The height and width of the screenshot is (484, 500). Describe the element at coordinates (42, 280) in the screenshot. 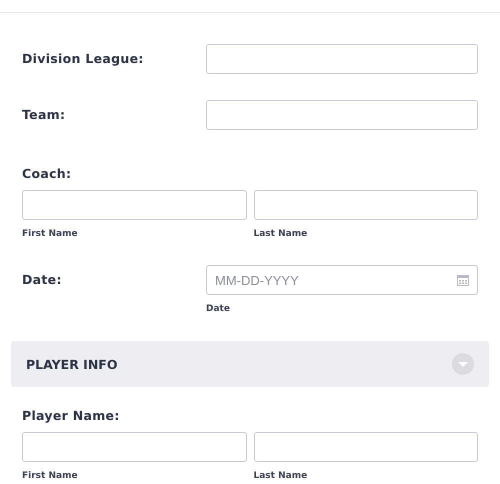

I see `field-label: Date:` at that location.